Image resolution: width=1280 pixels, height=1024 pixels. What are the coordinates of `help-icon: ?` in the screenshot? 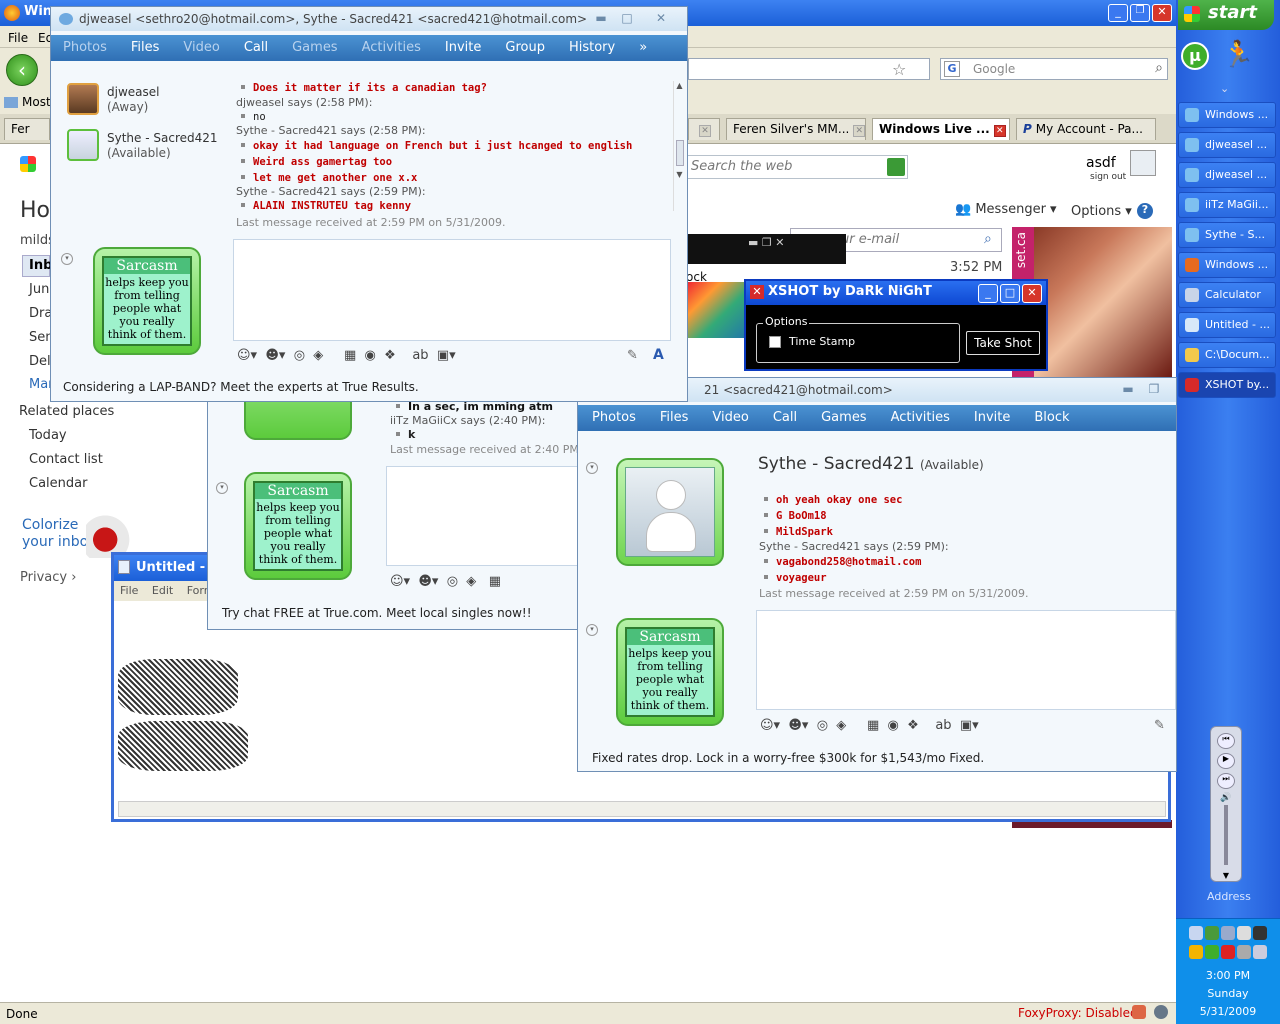 It's located at (1145, 211).